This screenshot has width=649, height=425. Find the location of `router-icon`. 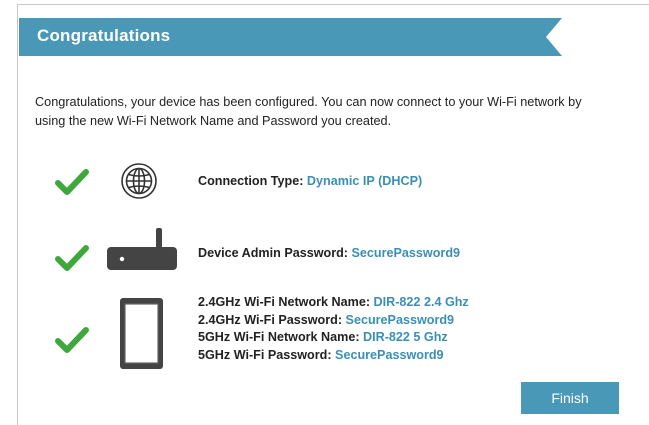

router-icon is located at coordinates (142, 252).